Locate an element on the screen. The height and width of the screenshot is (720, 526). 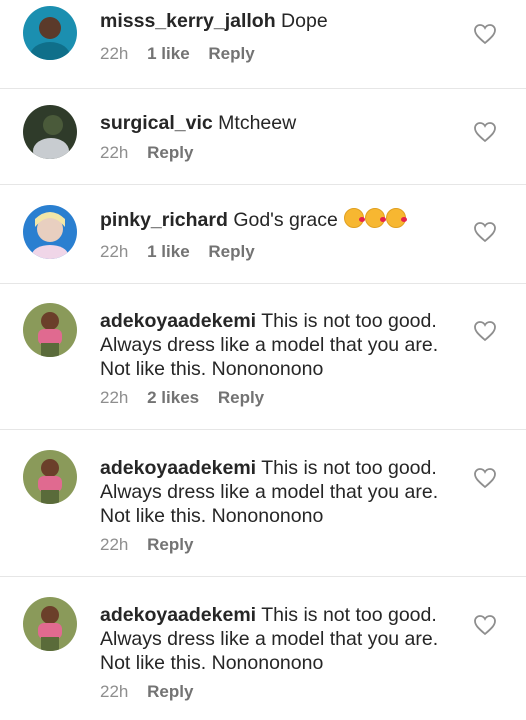
comment-body: God's grace is located at coordinates (285, 220).